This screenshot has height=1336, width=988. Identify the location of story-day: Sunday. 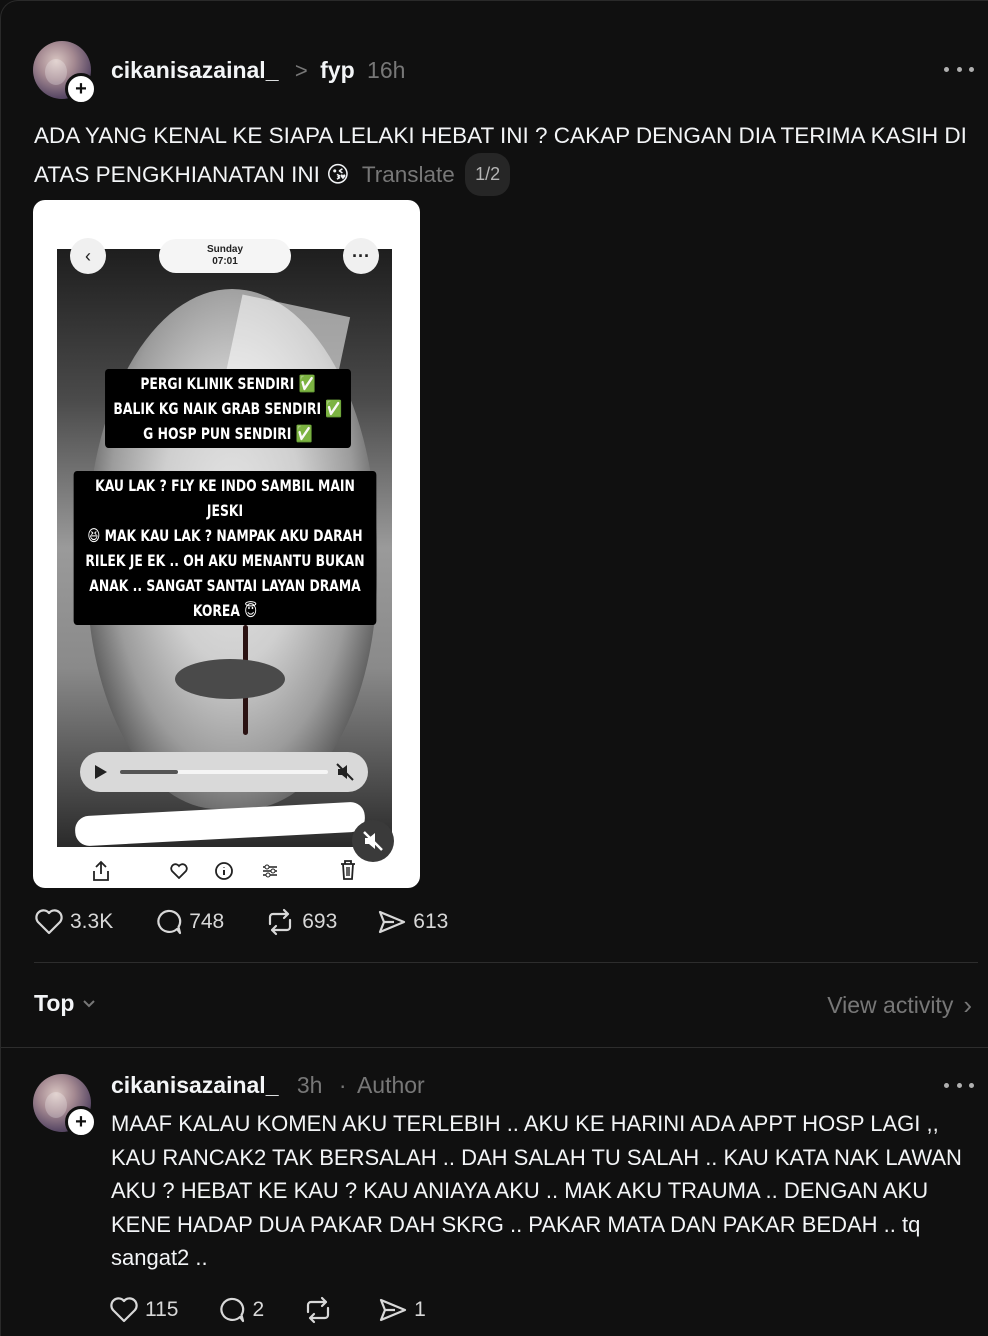
(225, 249).